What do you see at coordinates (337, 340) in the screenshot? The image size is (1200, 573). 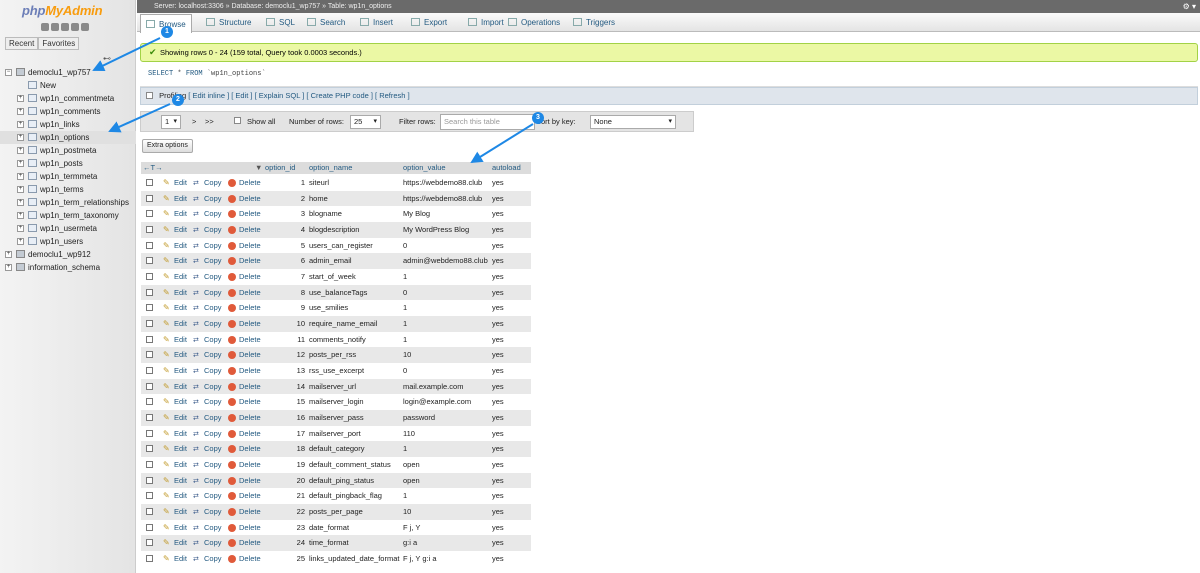 I see `cell-option-name: comments_notify` at bounding box center [337, 340].